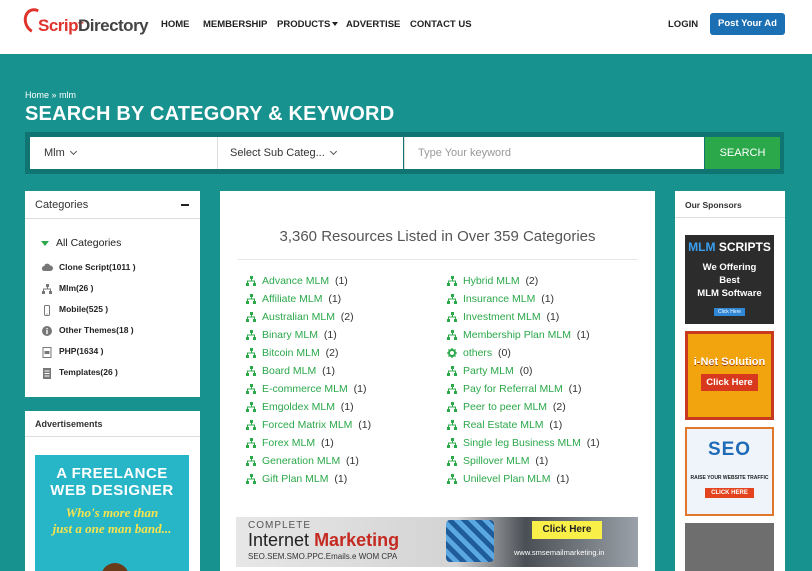  What do you see at coordinates (729, 293) in the screenshot?
I see `sponsor1-line3: MLM Software` at bounding box center [729, 293].